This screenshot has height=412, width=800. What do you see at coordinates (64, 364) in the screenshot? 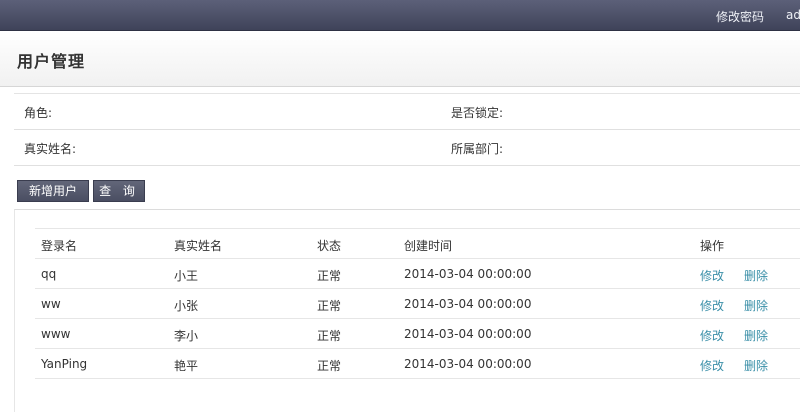
I see `cell-login: YanPing` at bounding box center [64, 364].